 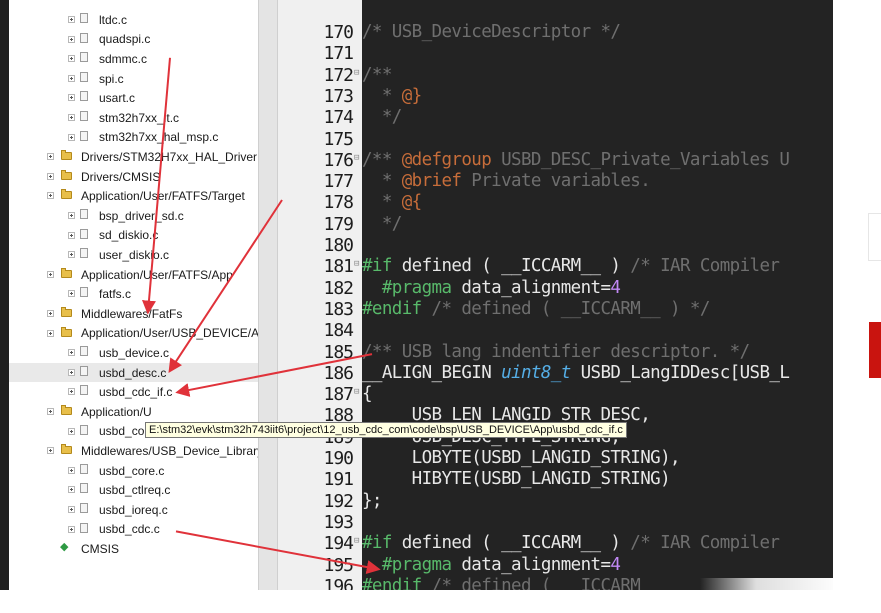 What do you see at coordinates (133, 471) in the screenshot?
I see `tree-file: usbd_core.c` at bounding box center [133, 471].